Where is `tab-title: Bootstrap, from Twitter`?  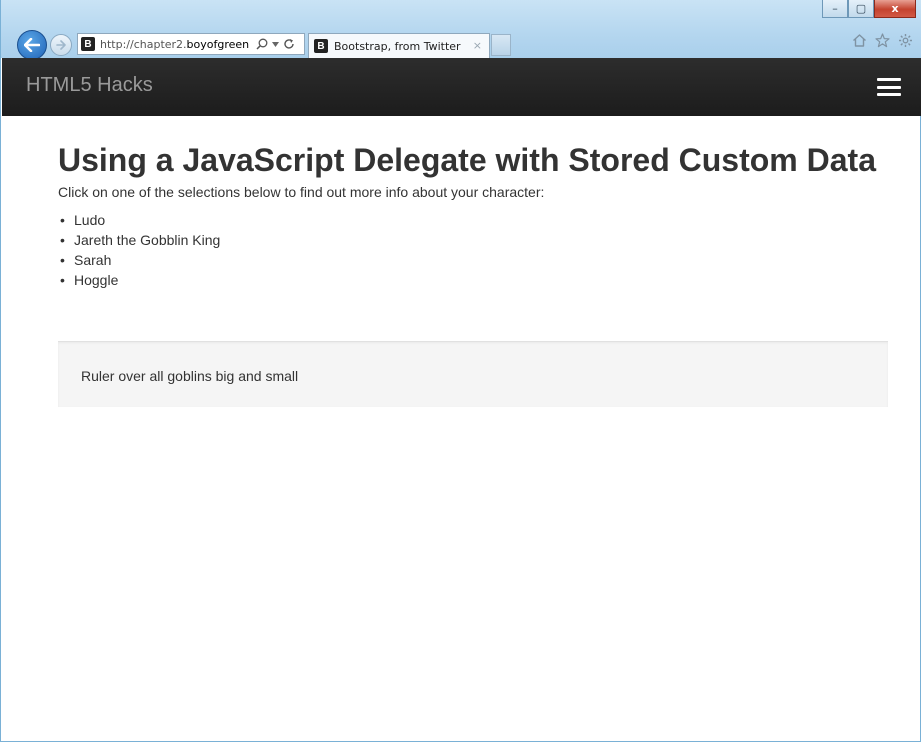
tab-title: Bootstrap, from Twitter is located at coordinates (397, 46).